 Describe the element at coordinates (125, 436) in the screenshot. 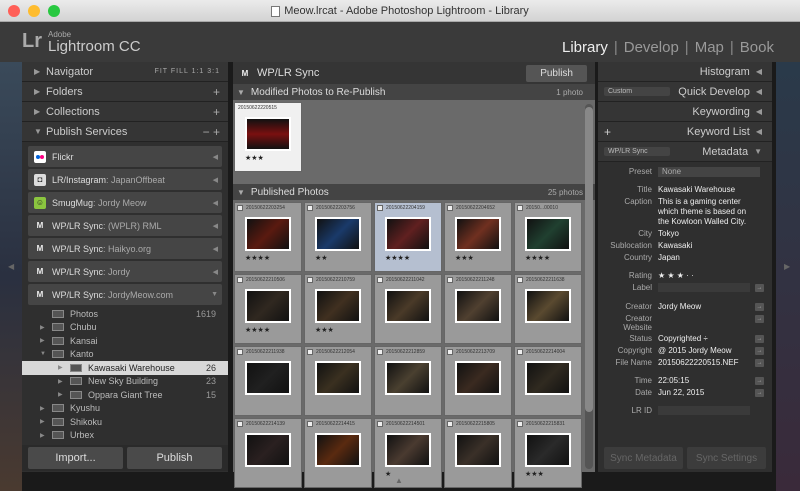

I see `tree-item-urbex: ▶ Urbex` at that location.